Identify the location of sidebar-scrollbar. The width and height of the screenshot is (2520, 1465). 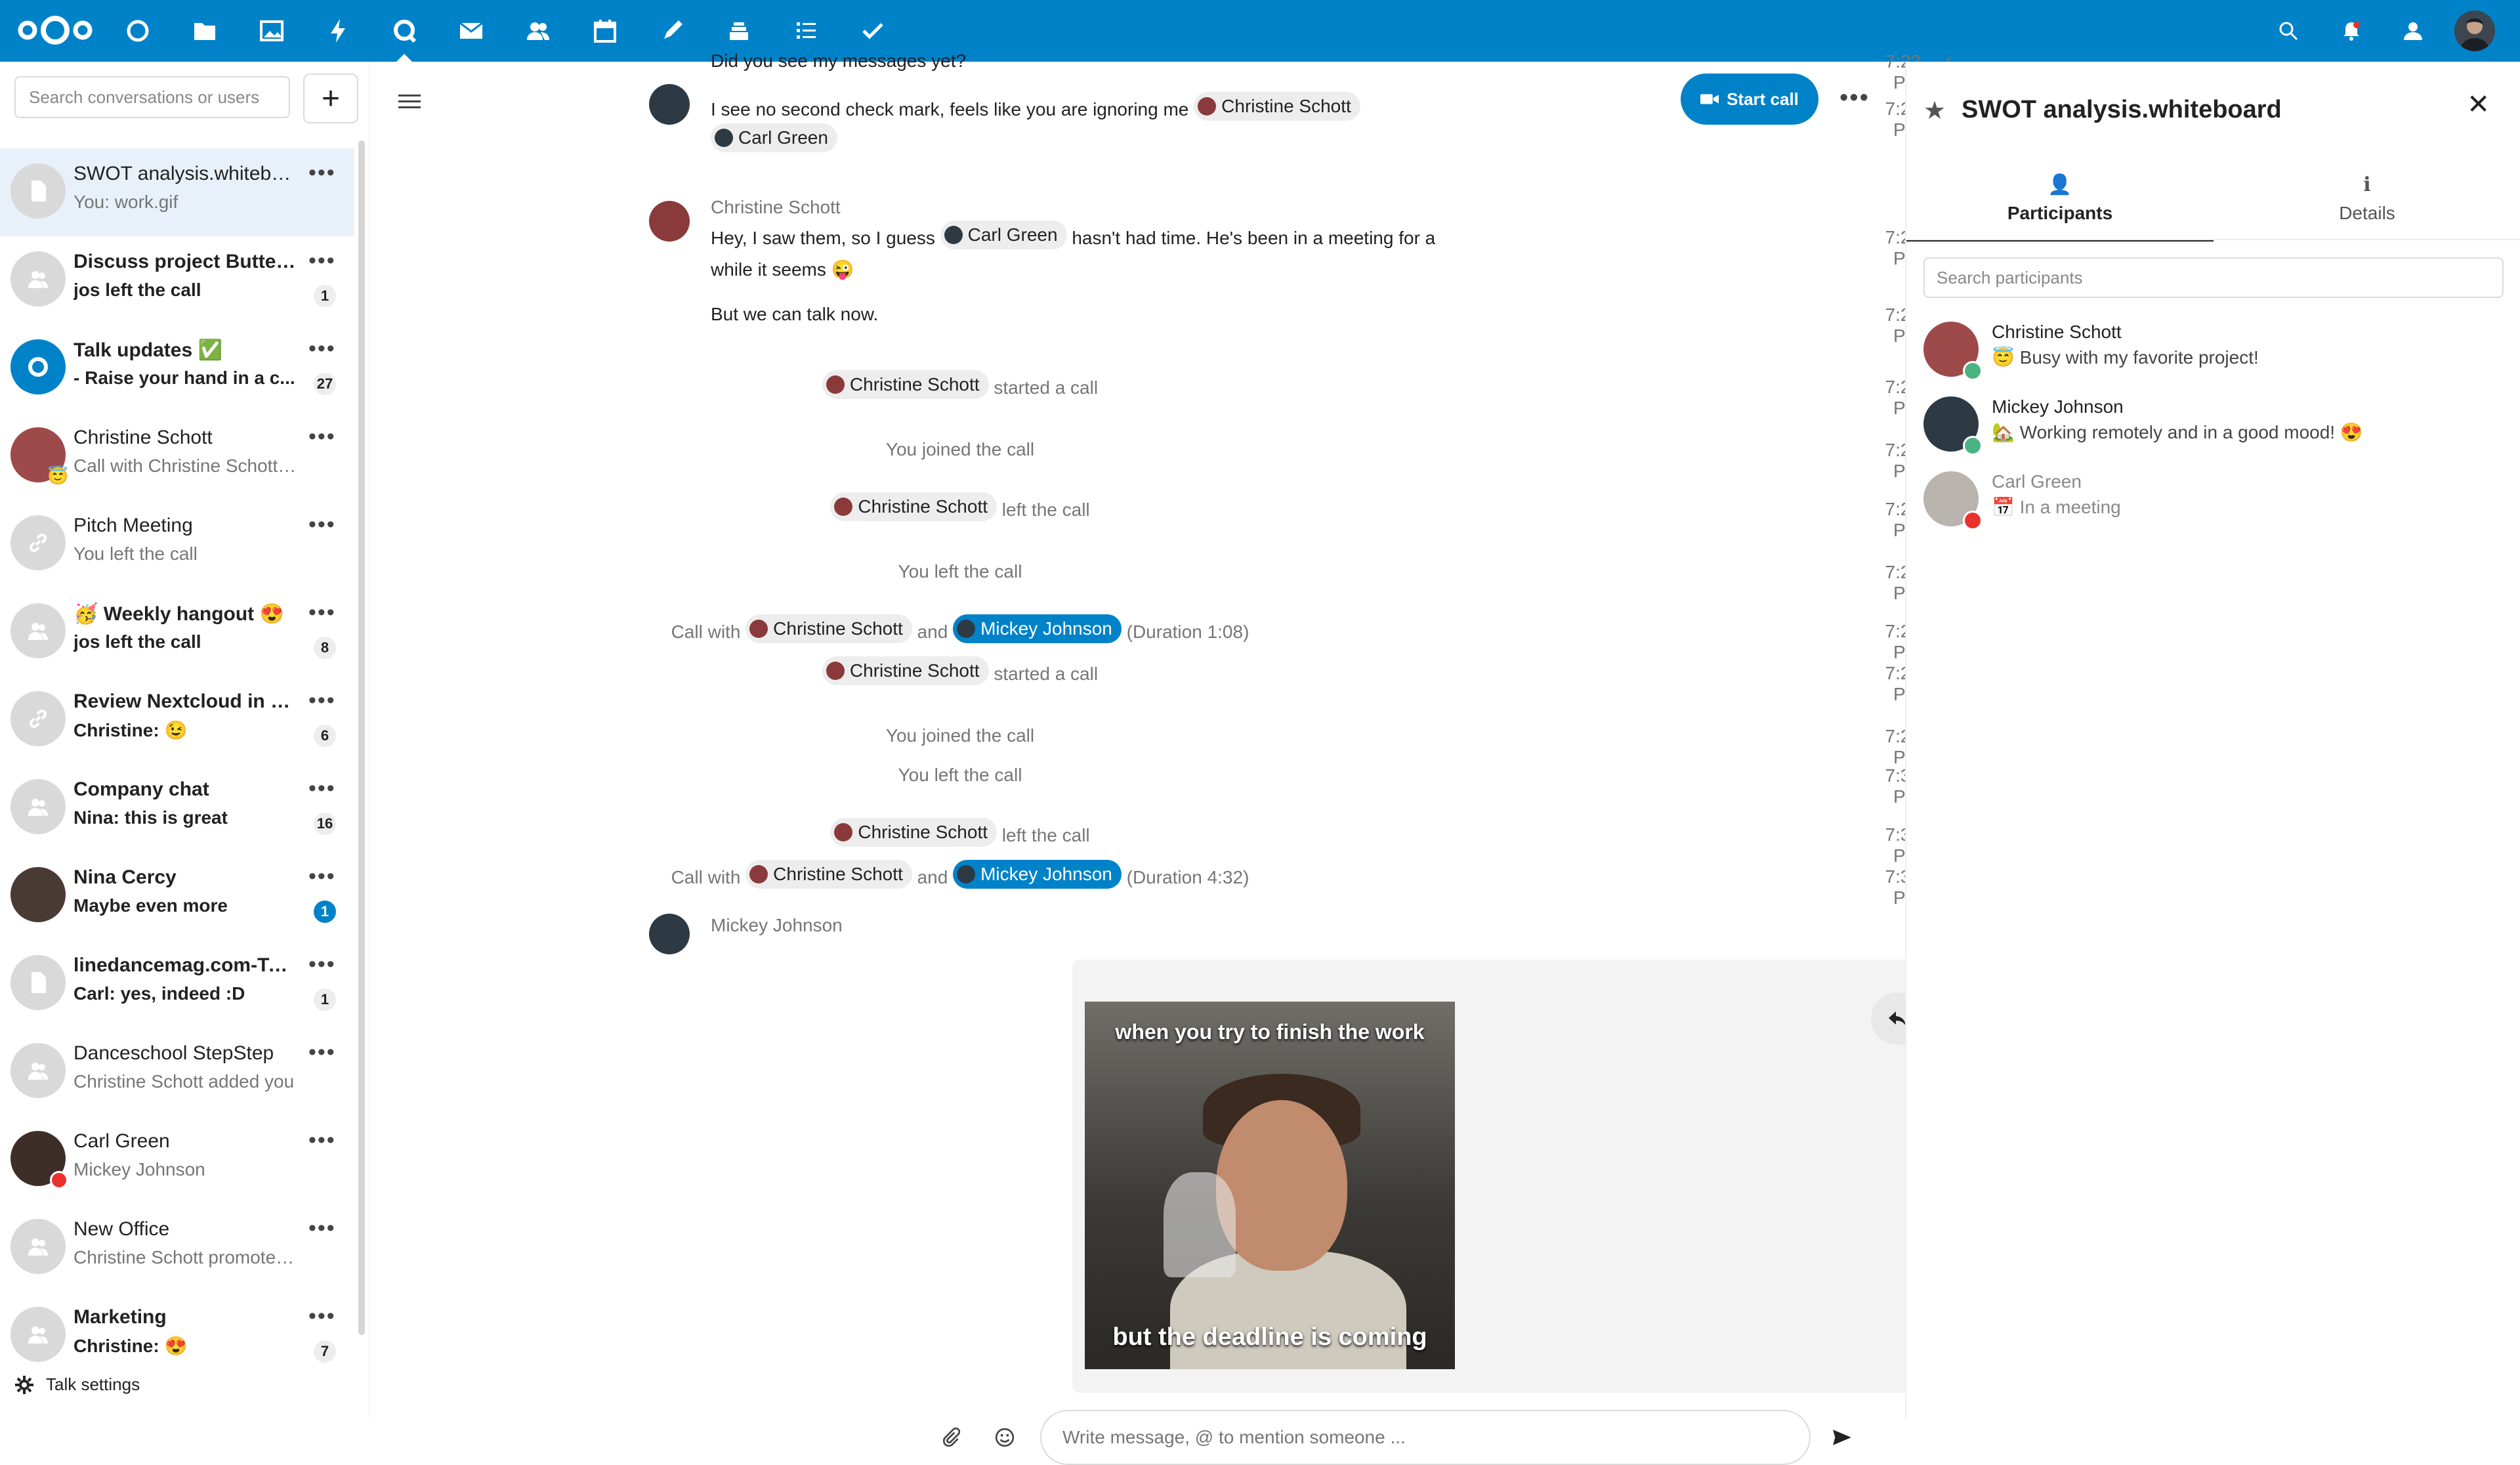
(361, 737).